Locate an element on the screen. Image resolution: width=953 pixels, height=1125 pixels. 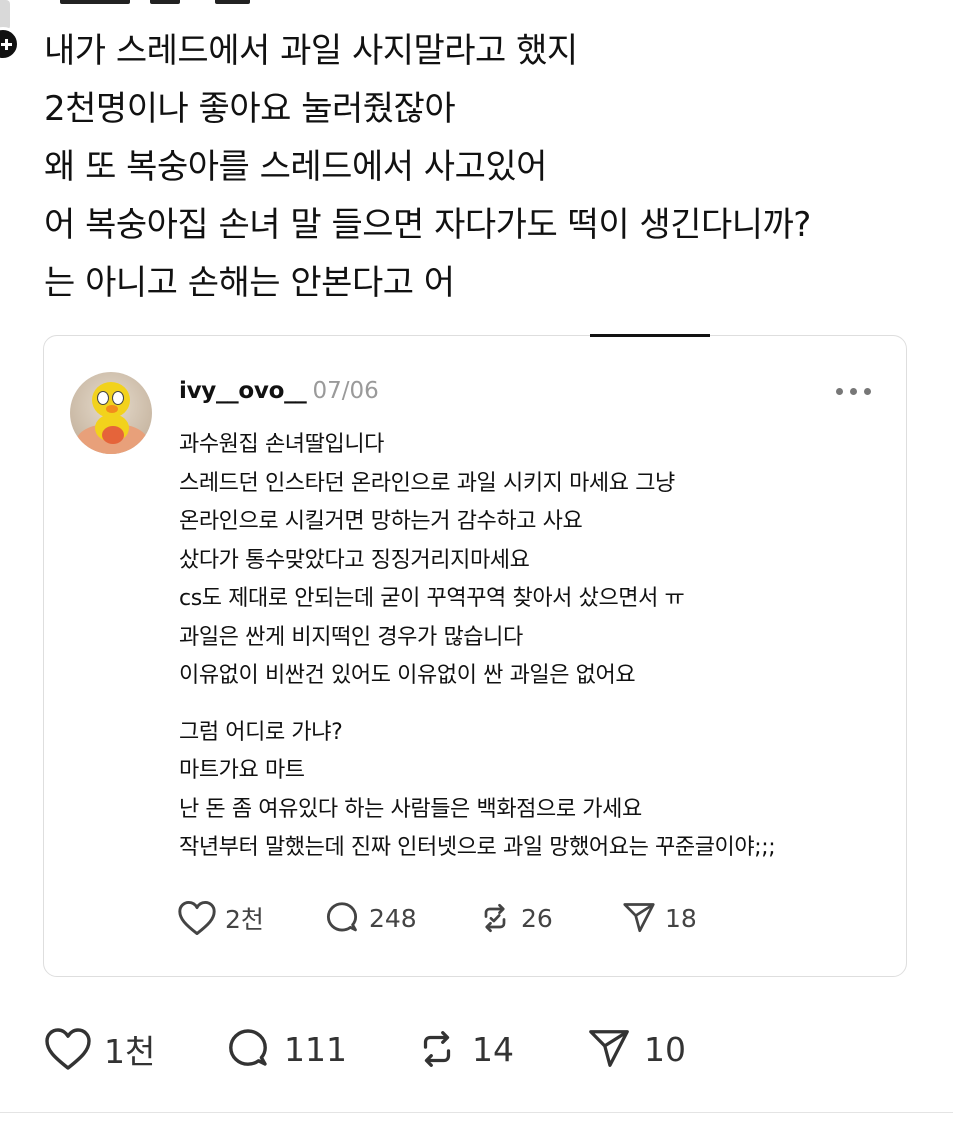
more-dots-icon is located at coordinates (854, 392).